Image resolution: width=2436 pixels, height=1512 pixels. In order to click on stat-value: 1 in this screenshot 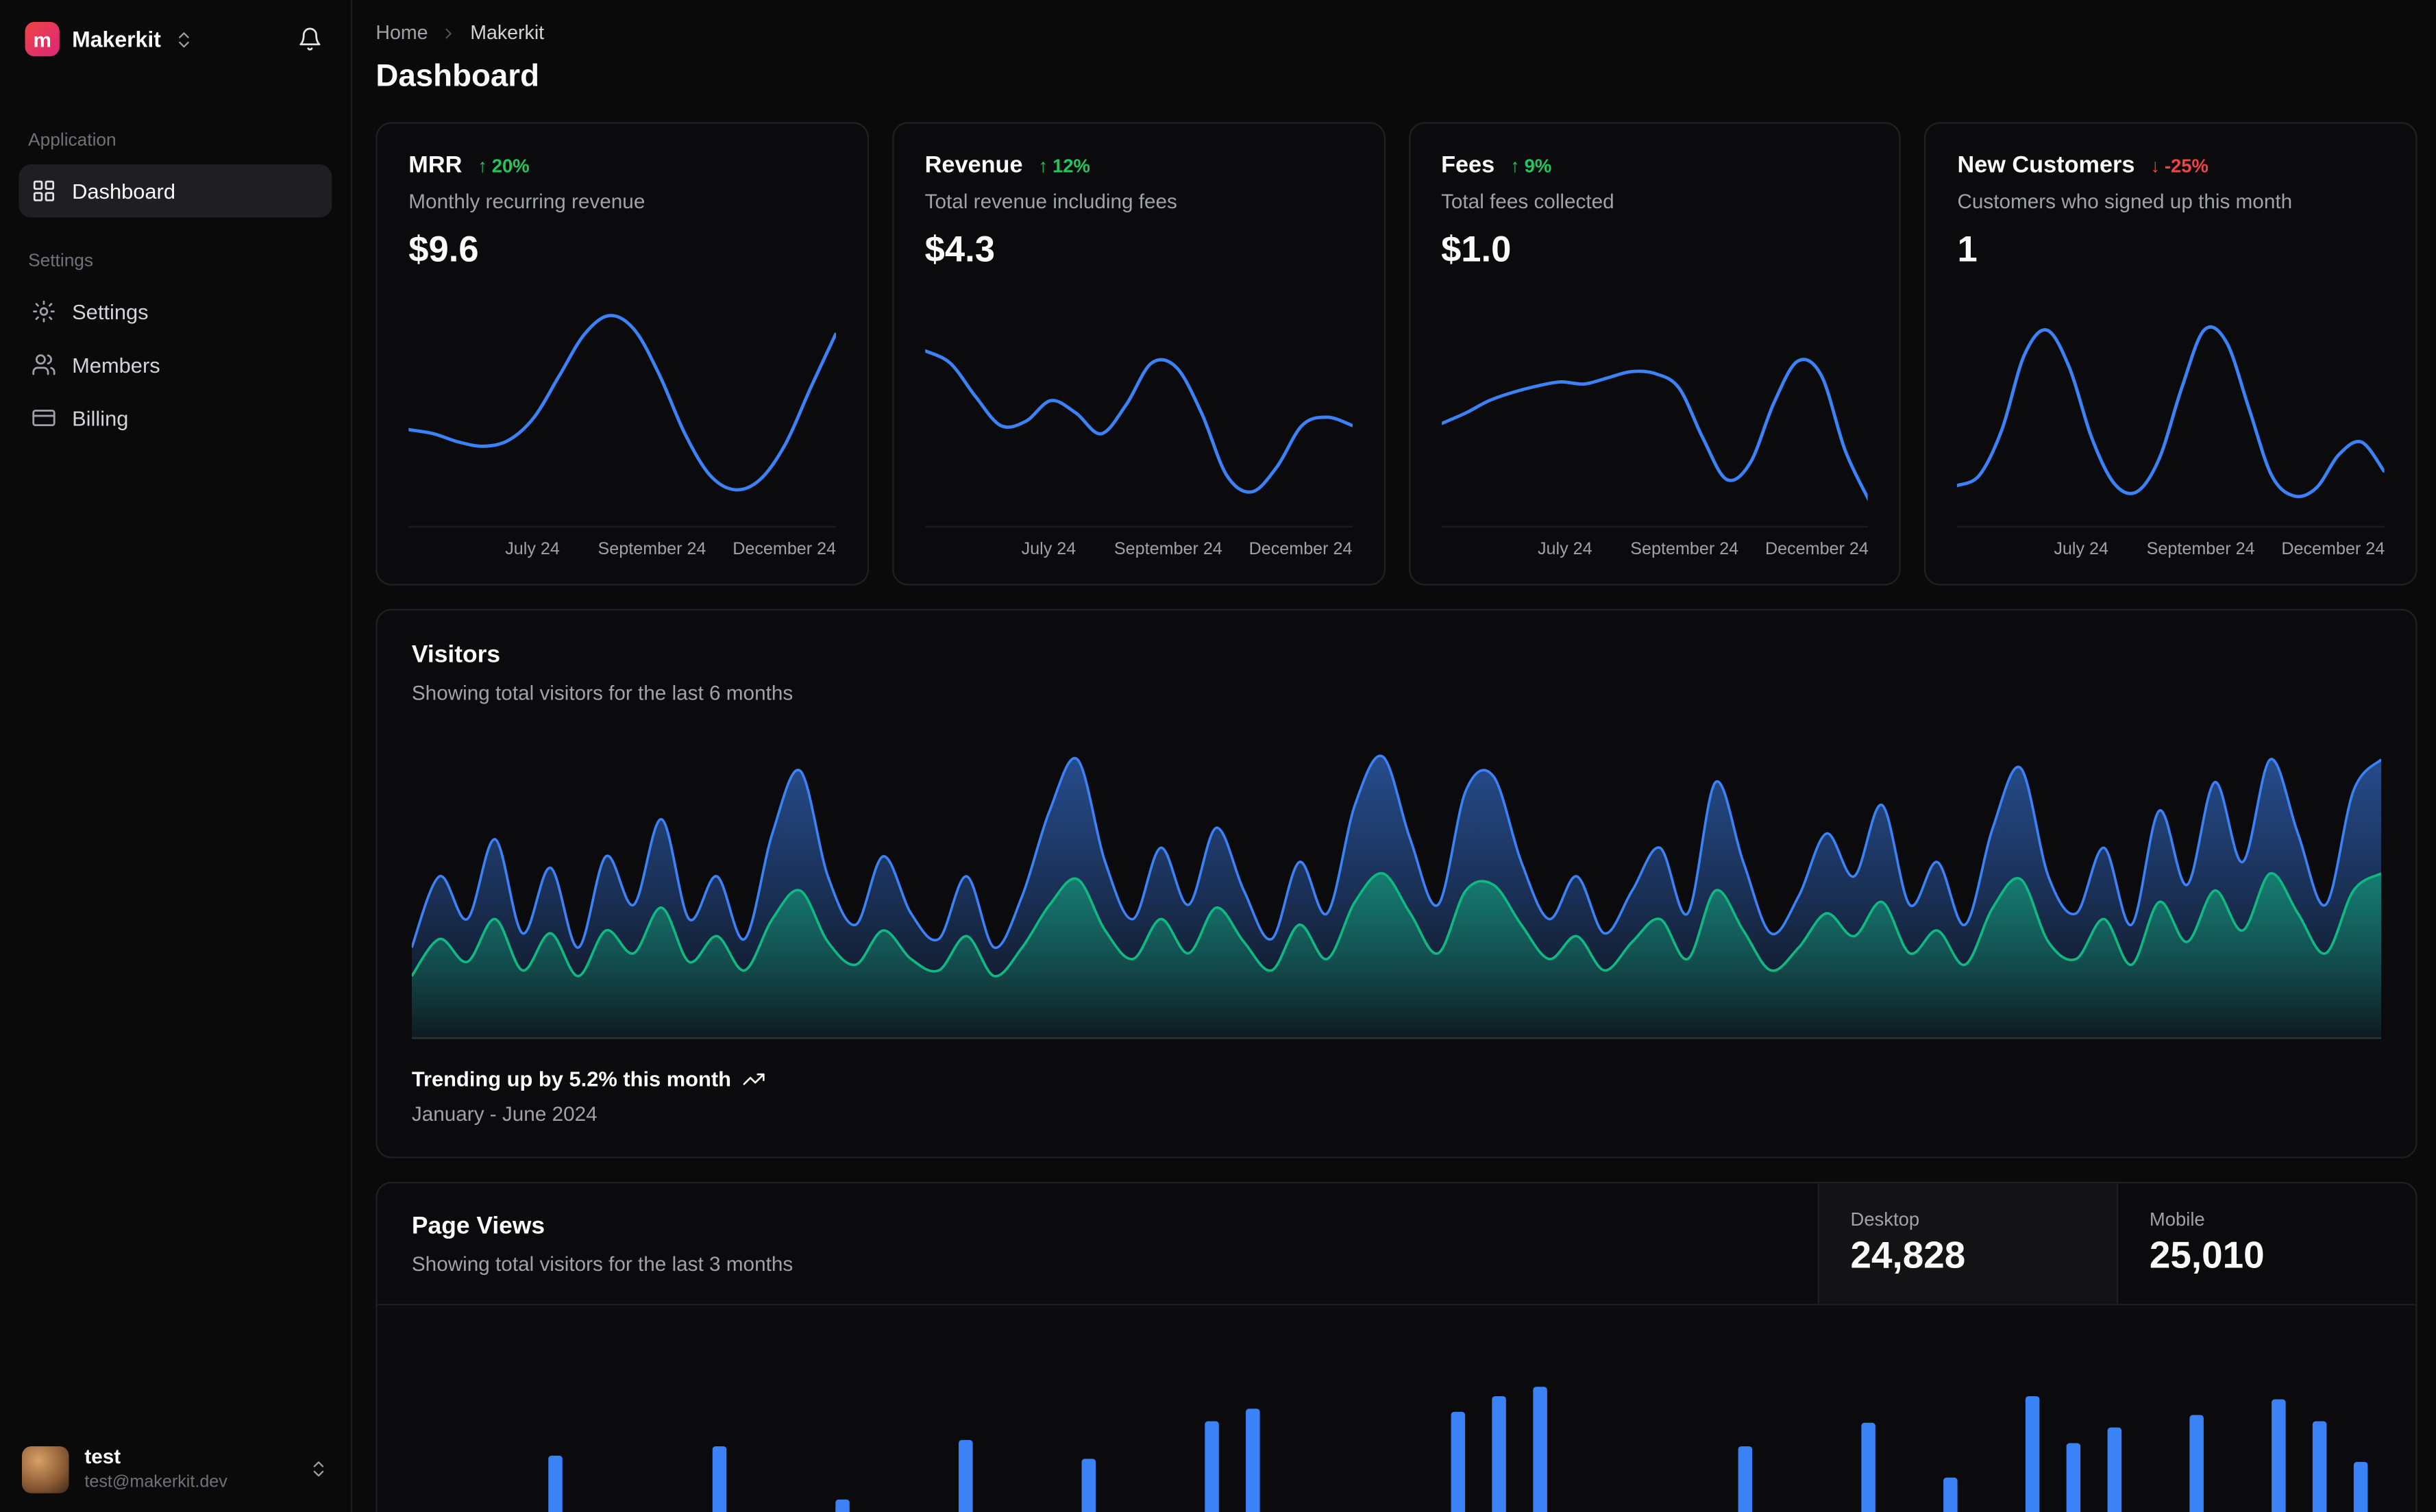, I will do `click(1968, 248)`.